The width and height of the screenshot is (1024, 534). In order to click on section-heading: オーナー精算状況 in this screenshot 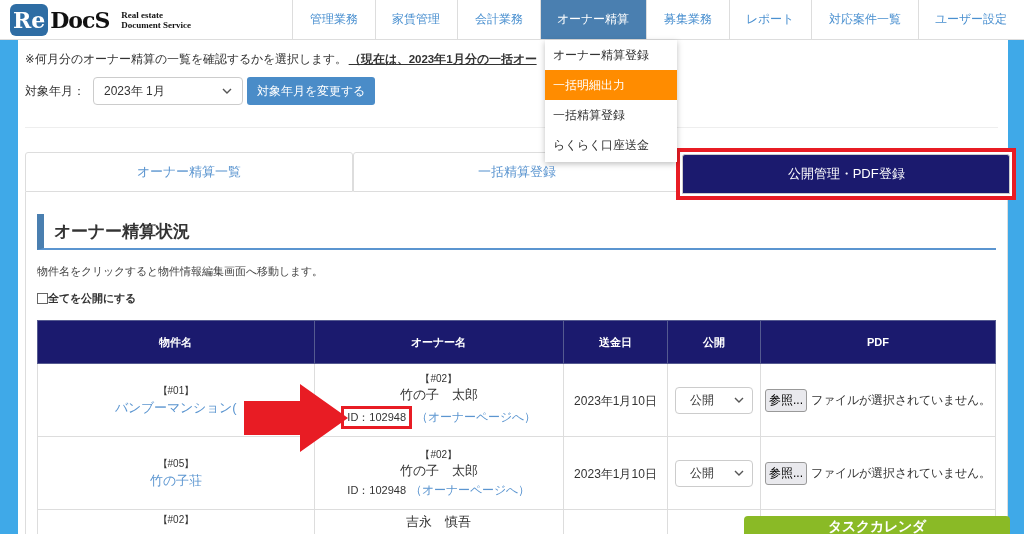, I will do `click(516, 232)`.